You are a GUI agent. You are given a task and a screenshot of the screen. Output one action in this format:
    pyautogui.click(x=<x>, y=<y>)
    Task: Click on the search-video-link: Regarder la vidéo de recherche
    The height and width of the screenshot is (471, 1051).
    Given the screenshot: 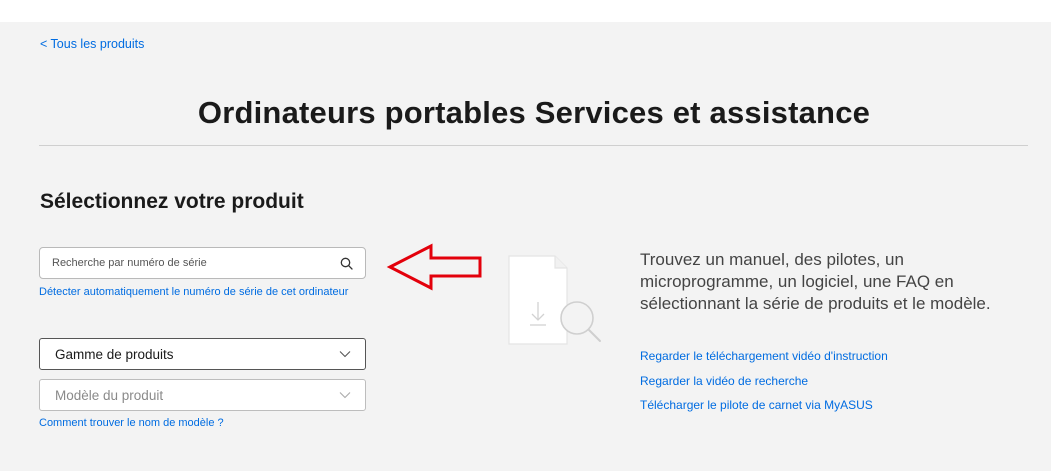 What is the action you would take?
    pyautogui.click(x=724, y=381)
    